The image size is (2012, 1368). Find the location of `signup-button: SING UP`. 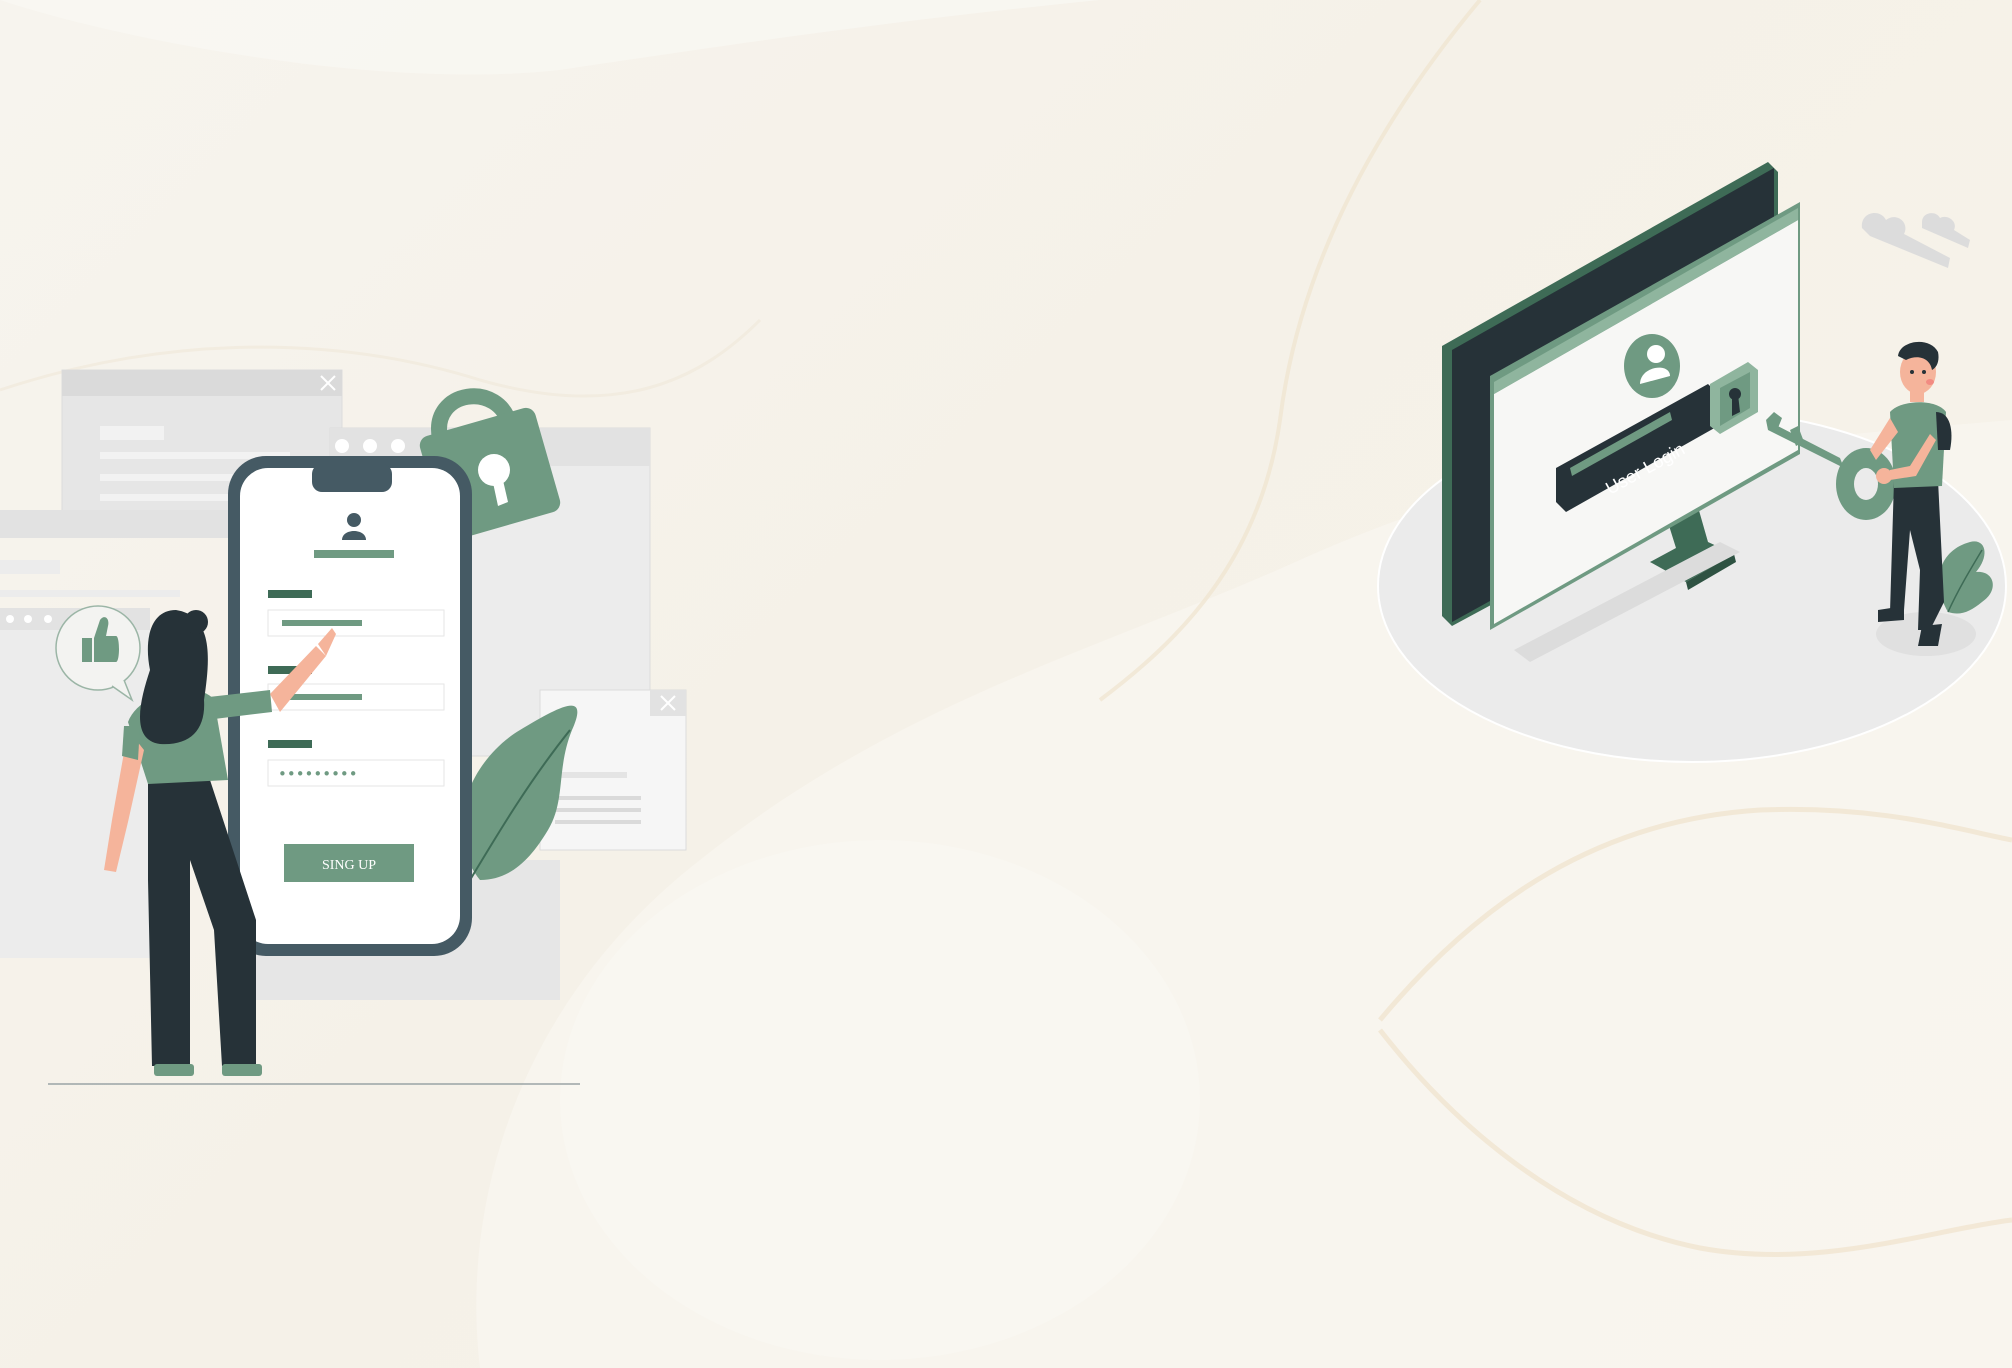

signup-button: SING UP is located at coordinates (349, 863).